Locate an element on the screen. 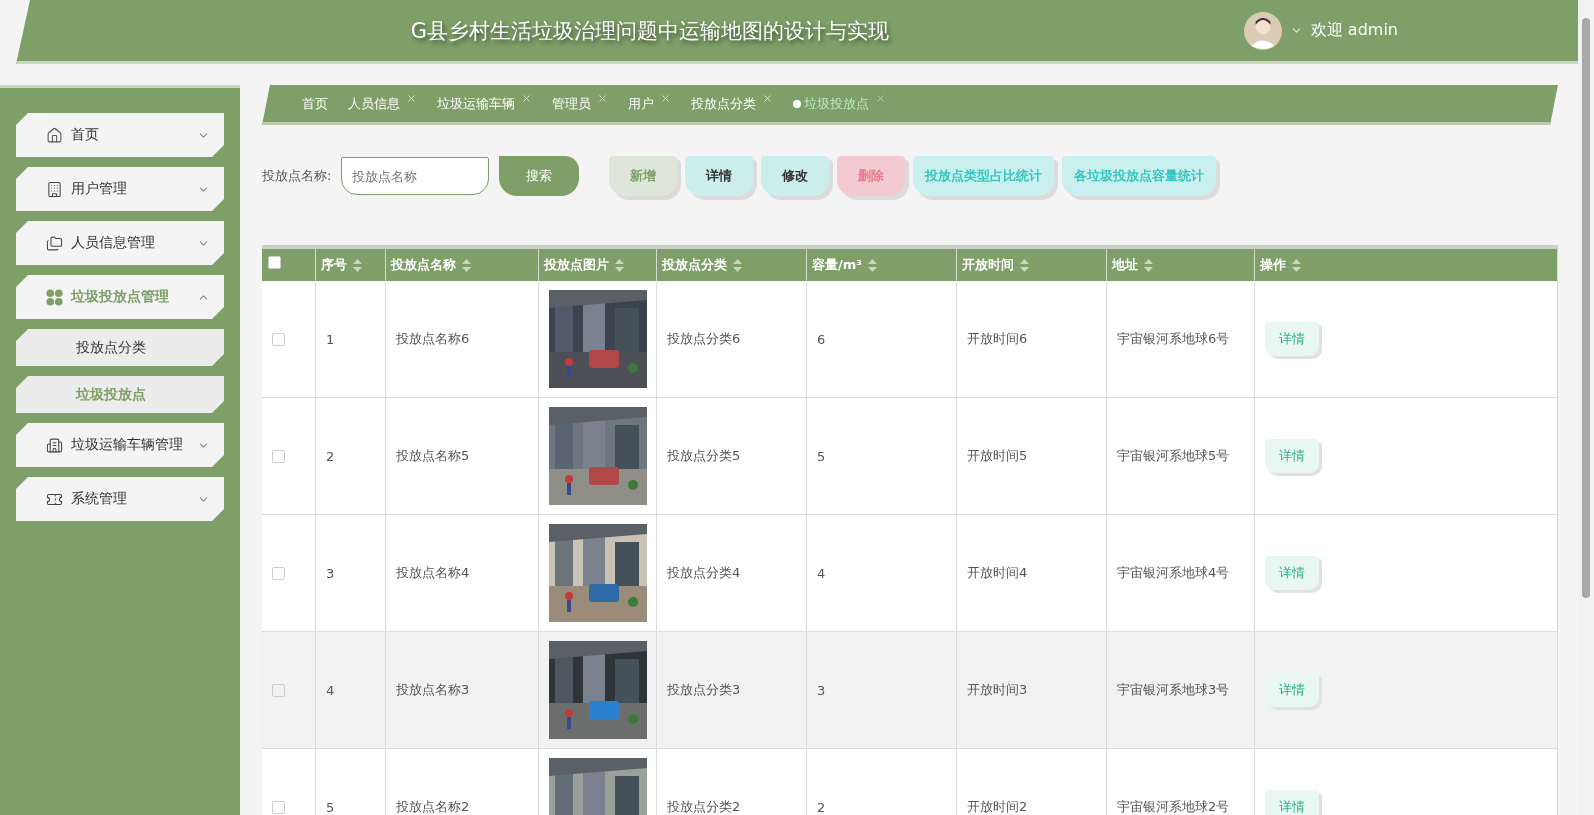 This screenshot has height=815, width=1594. table-row: 5 投放点名称2 投放点分类2 2 开放时间2 宇宙银河系地球2号 详情 is located at coordinates (910, 782).